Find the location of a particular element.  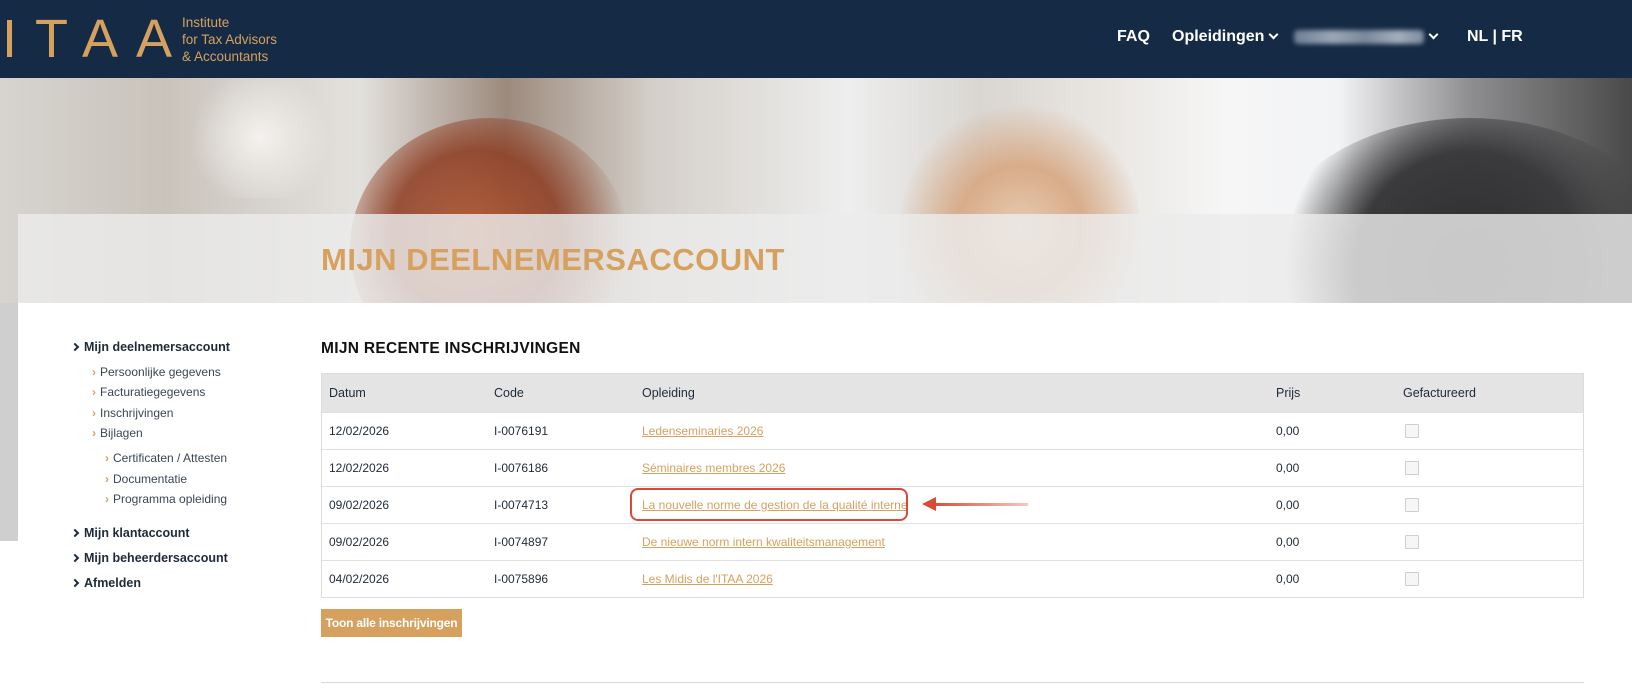

column-header-opleiding: Opleiding is located at coordinates (668, 393).